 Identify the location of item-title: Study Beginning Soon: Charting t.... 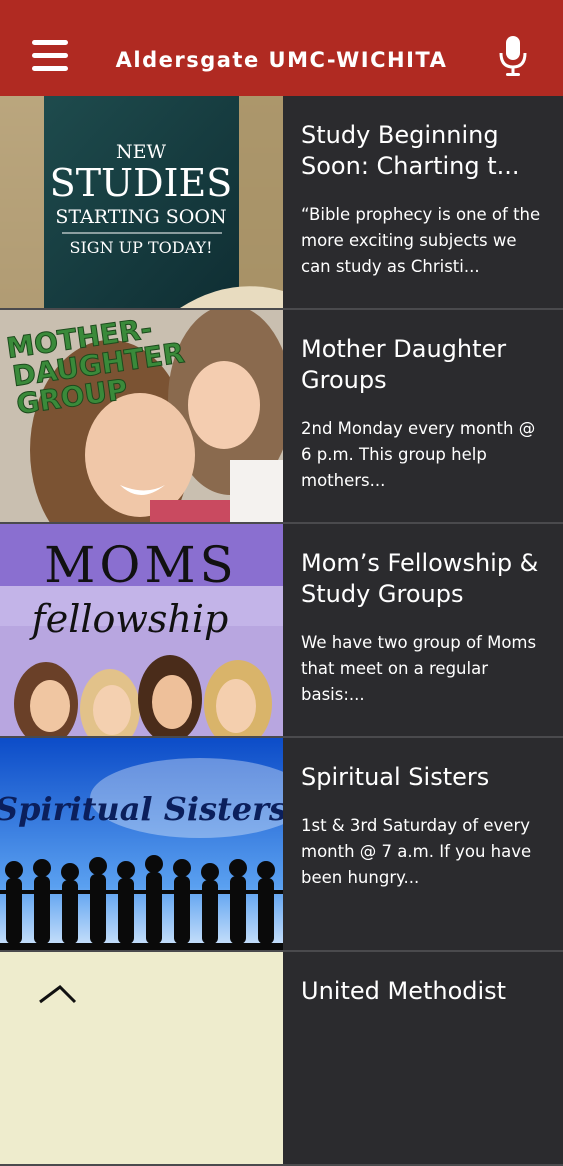
(410, 150).